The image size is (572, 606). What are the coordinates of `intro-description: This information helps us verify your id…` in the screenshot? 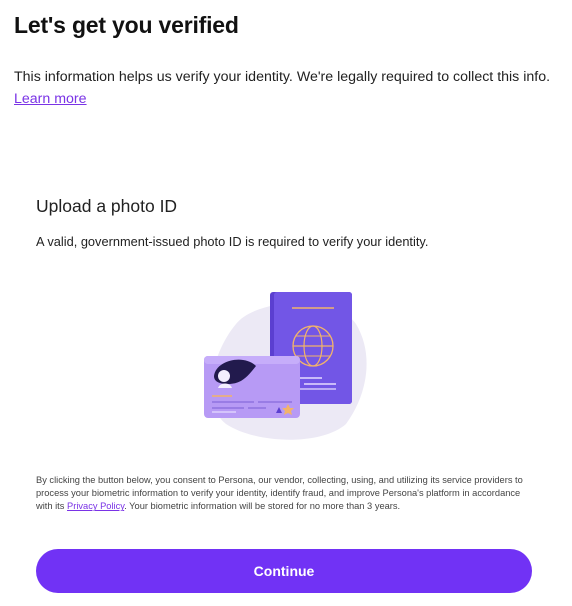 It's located at (282, 77).